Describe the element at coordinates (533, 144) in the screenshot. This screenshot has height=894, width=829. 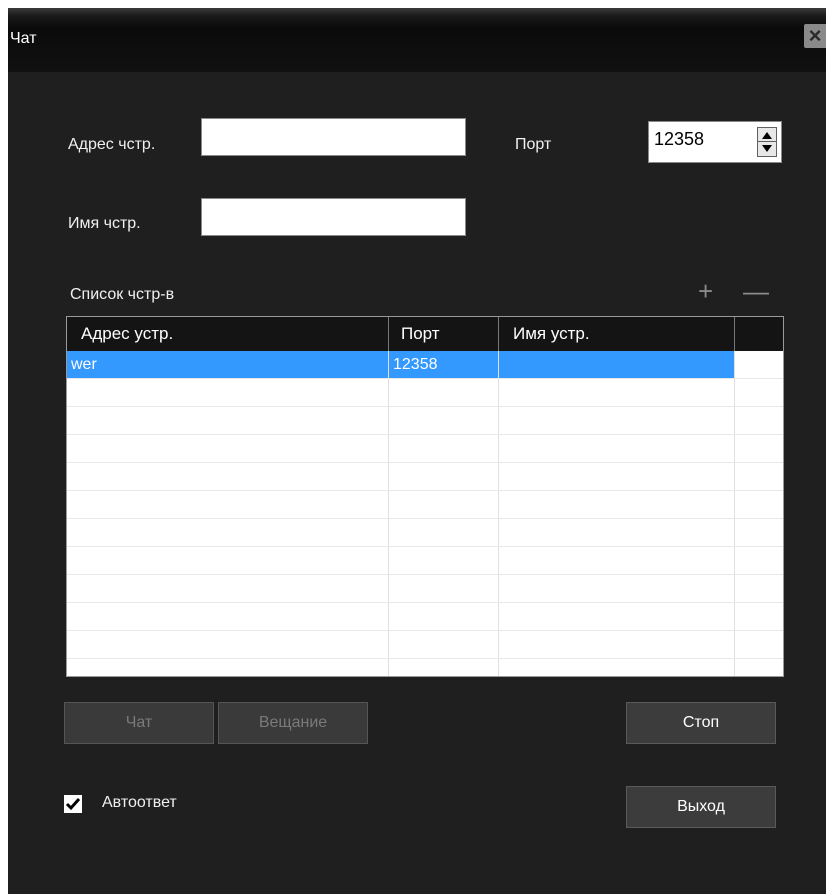
I see `port-label: Порт` at that location.